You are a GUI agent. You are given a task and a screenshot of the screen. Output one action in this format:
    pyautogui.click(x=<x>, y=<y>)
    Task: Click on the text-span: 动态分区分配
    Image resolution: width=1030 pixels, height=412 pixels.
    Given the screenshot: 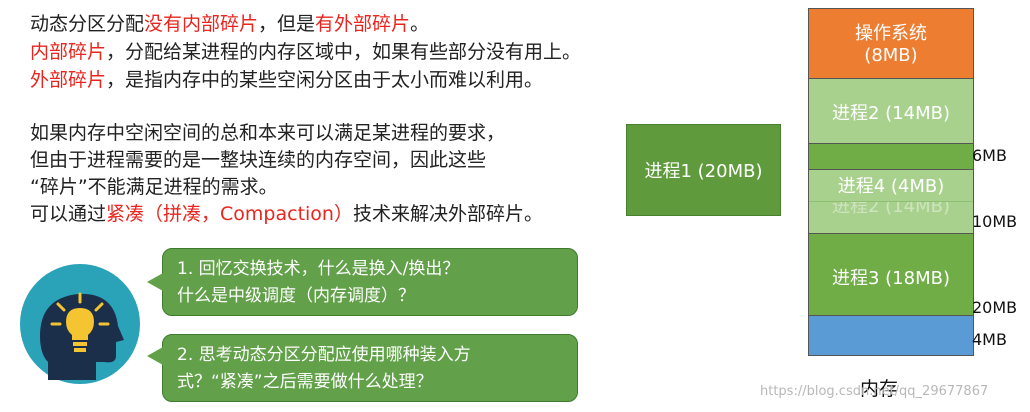 What is the action you would take?
    pyautogui.click(x=87, y=24)
    